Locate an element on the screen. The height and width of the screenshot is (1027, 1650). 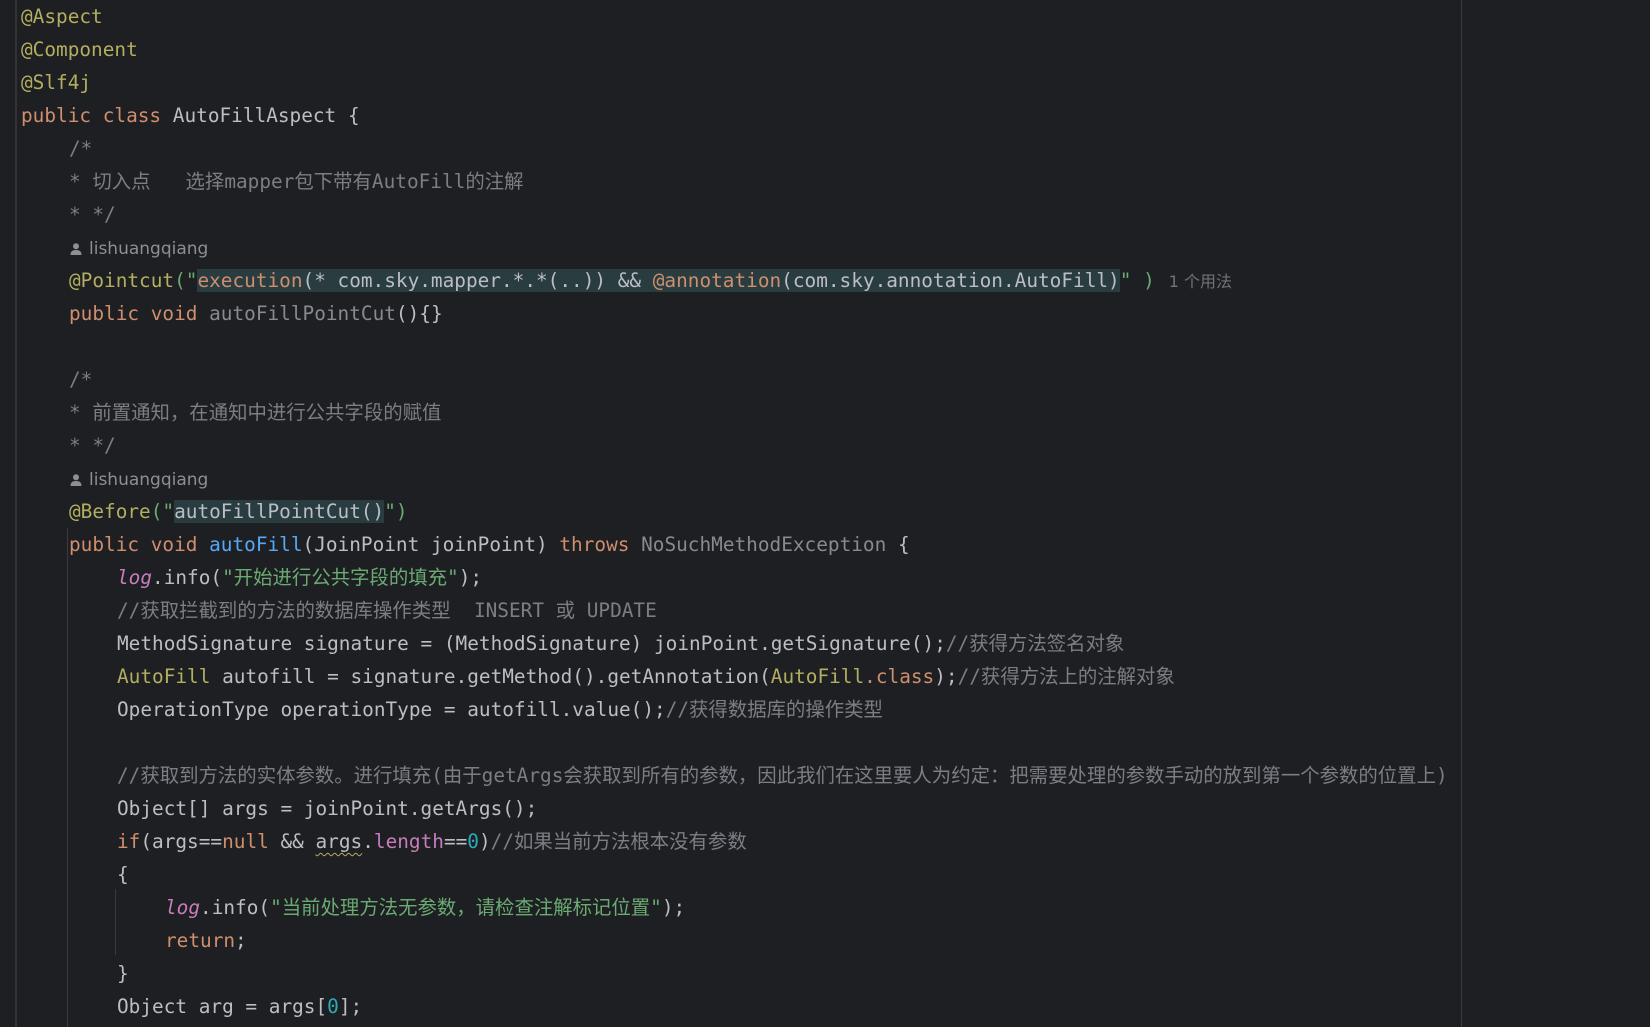
code-text: && is located at coordinates (292, 841).